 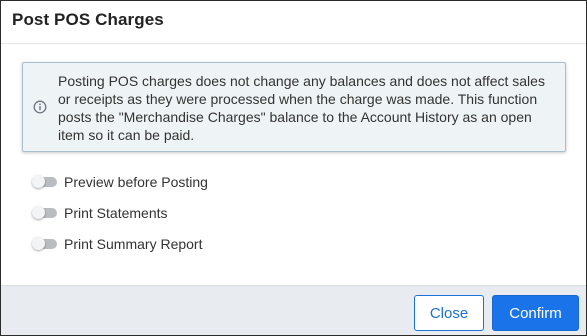 I want to click on confirm-button: Confirm, so click(x=535, y=313).